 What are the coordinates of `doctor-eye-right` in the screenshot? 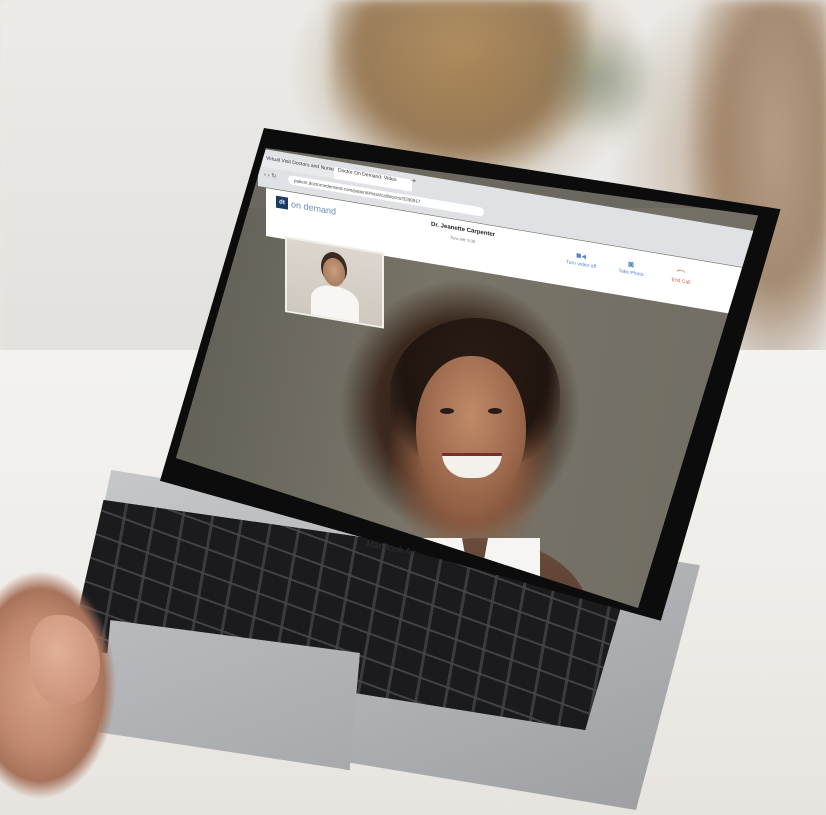 It's located at (495, 411).